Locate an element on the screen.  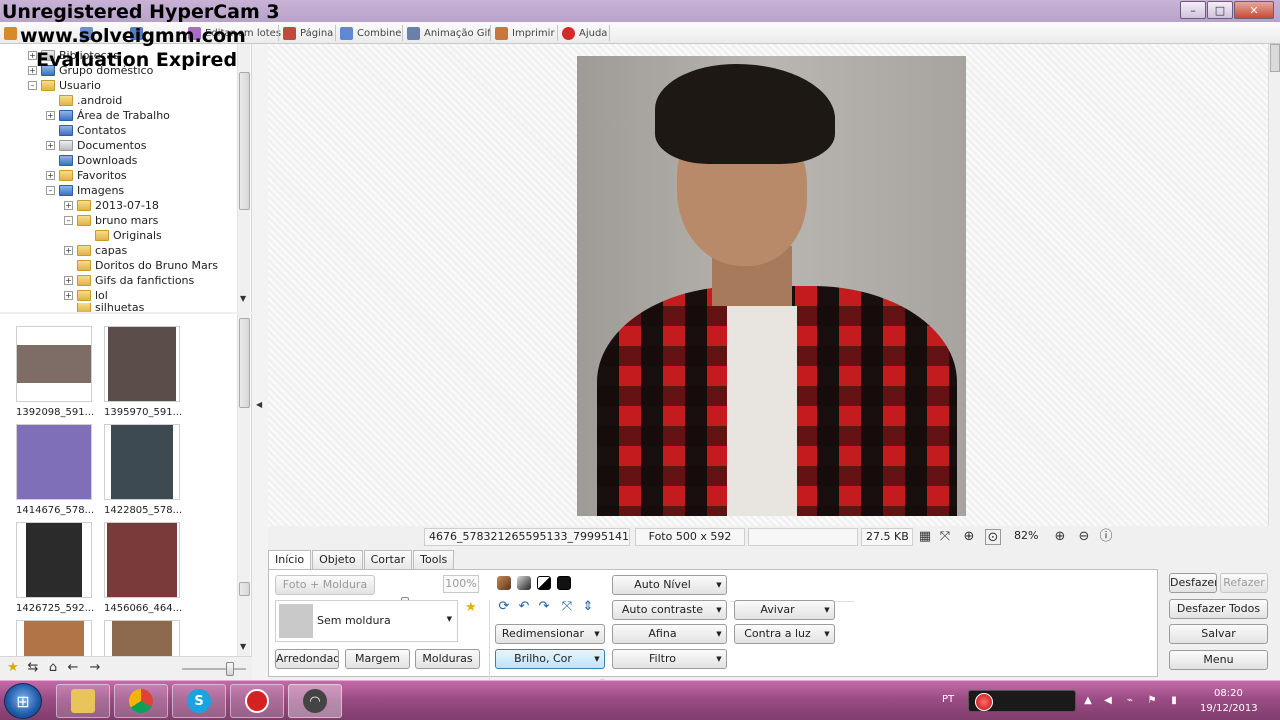
show-hidden-icons: ▲ is located at coordinates (1088, 701).